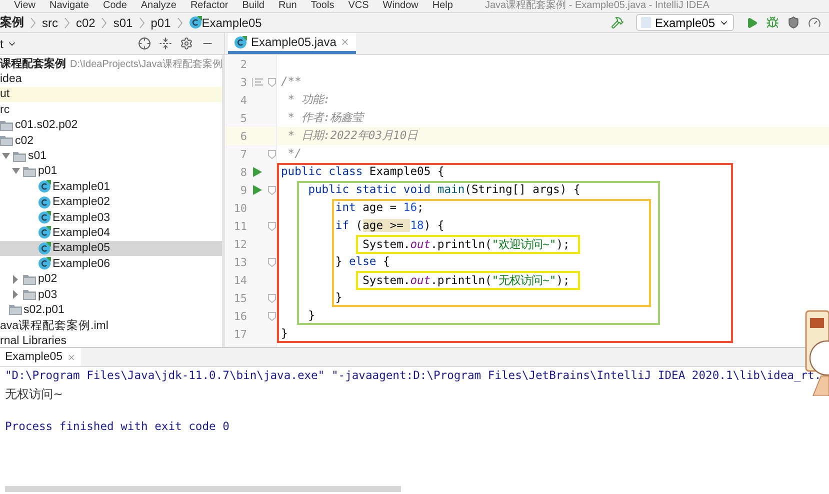 Image resolution: width=829 pixels, height=494 pixels. What do you see at coordinates (243, 172) in the screenshot?
I see `line-number: 8` at bounding box center [243, 172].